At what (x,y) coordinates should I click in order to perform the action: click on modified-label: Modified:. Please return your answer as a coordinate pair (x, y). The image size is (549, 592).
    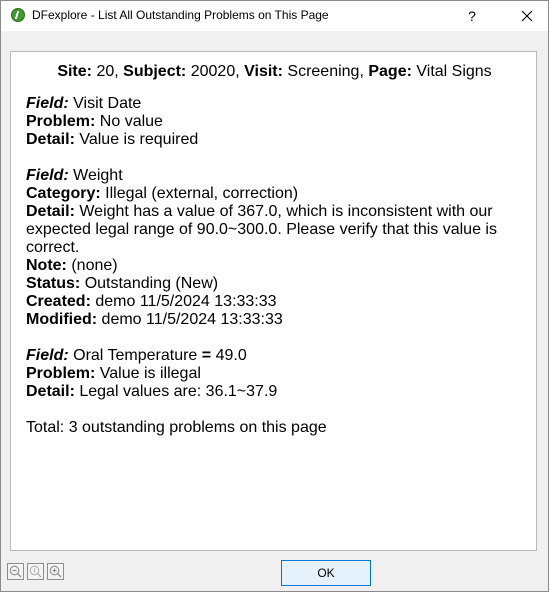
    Looking at the image, I should click on (62, 319).